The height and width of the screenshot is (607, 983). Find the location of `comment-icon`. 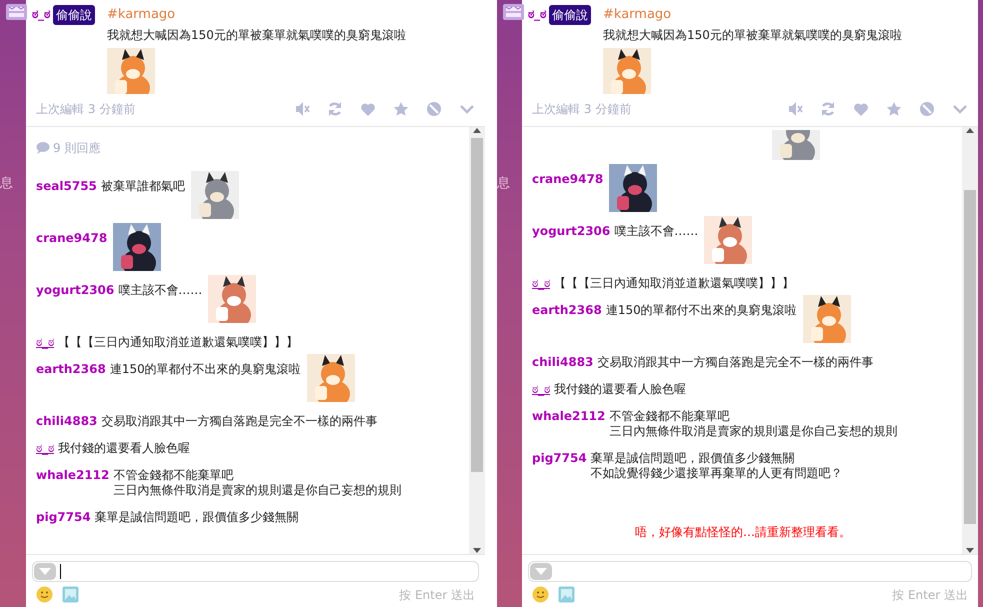

comment-icon is located at coordinates (43, 147).